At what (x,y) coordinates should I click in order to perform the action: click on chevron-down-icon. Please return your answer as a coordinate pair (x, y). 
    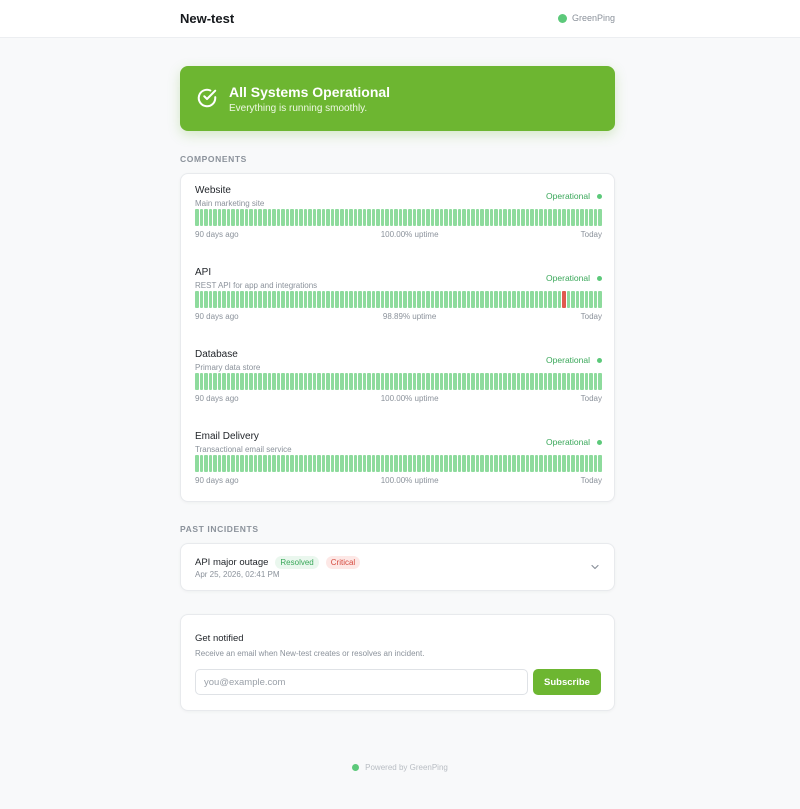
    Looking at the image, I should click on (595, 567).